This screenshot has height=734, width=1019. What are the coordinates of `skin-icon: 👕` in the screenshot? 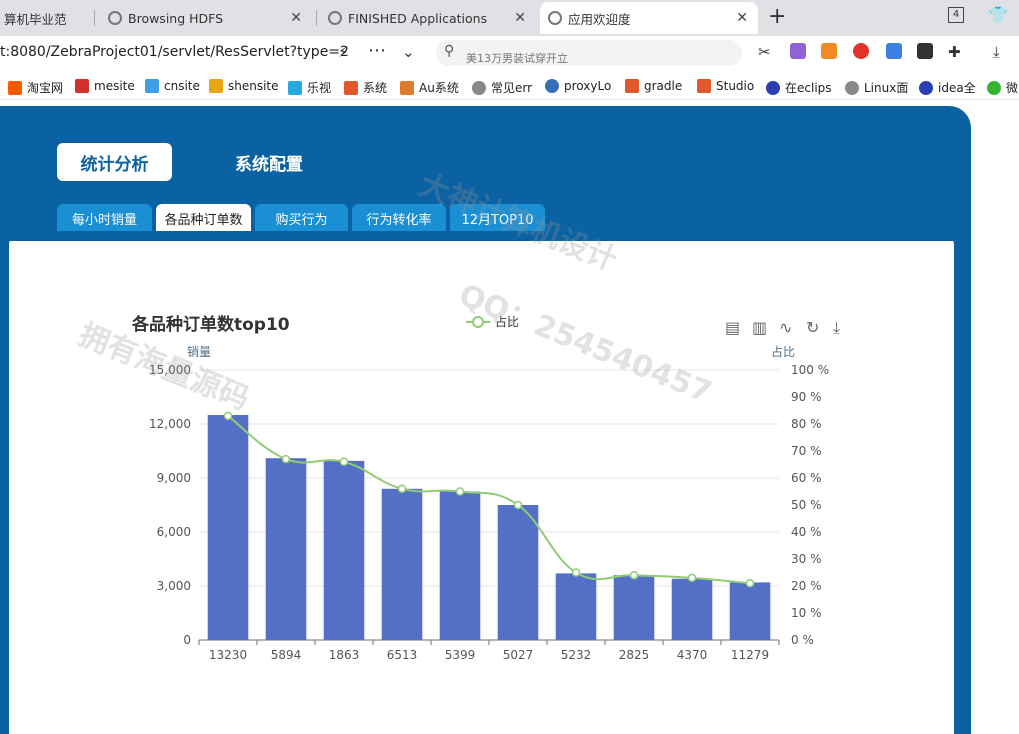 It's located at (998, 14).